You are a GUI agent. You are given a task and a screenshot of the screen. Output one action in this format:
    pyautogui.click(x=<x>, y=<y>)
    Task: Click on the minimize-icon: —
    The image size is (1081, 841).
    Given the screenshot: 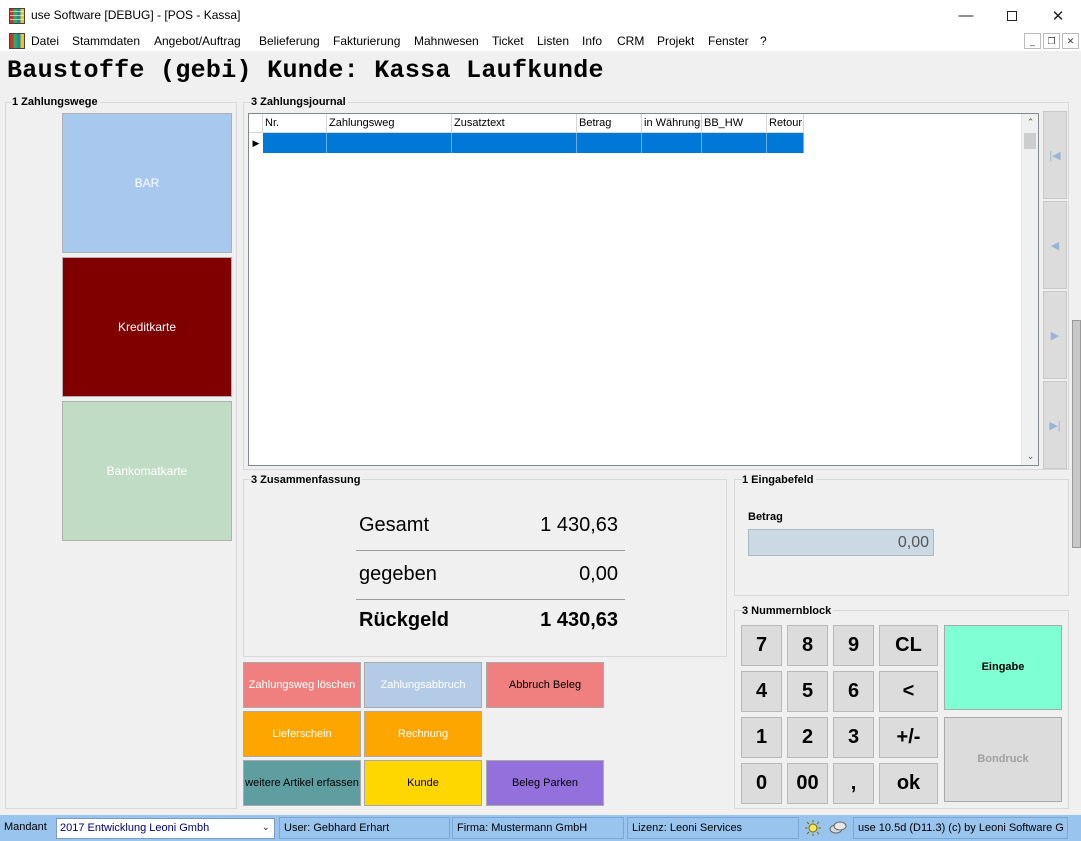 What is the action you would take?
    pyautogui.click(x=966, y=15)
    